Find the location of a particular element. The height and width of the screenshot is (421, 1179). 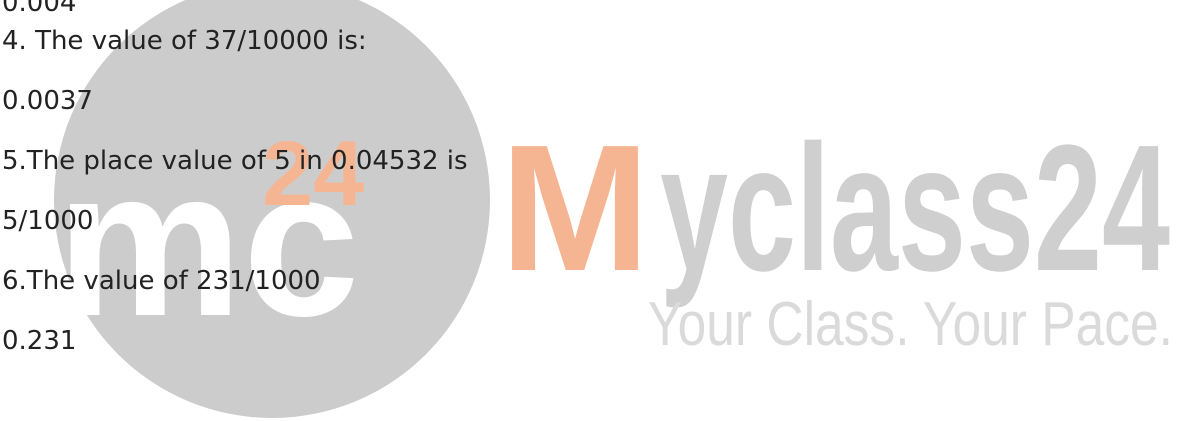

question-line-5: 5.The place value of 5 in 0.04532 is is located at coordinates (235, 161).